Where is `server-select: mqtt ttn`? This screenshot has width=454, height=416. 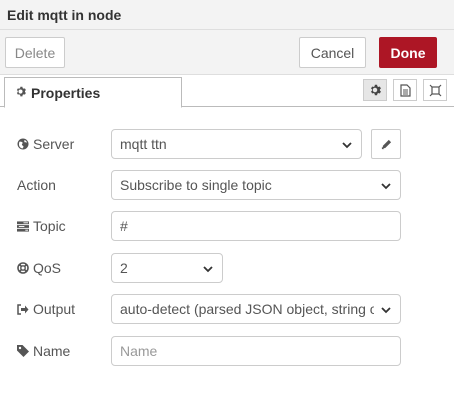 server-select: mqtt ttn is located at coordinates (236, 144).